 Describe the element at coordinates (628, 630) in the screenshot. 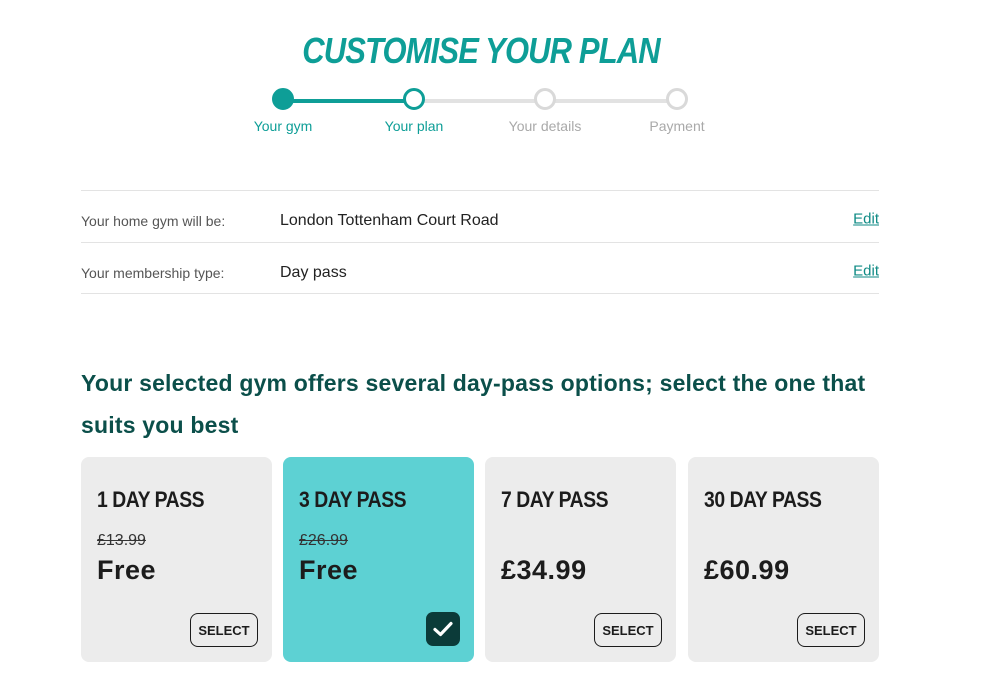

I see `select-7-day-pass-button: SELECT` at that location.